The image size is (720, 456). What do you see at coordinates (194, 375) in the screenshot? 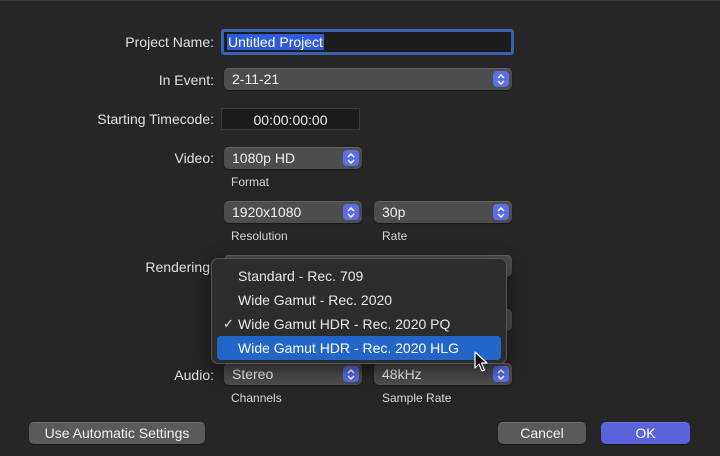
I see `audio-label: Audio:` at bounding box center [194, 375].